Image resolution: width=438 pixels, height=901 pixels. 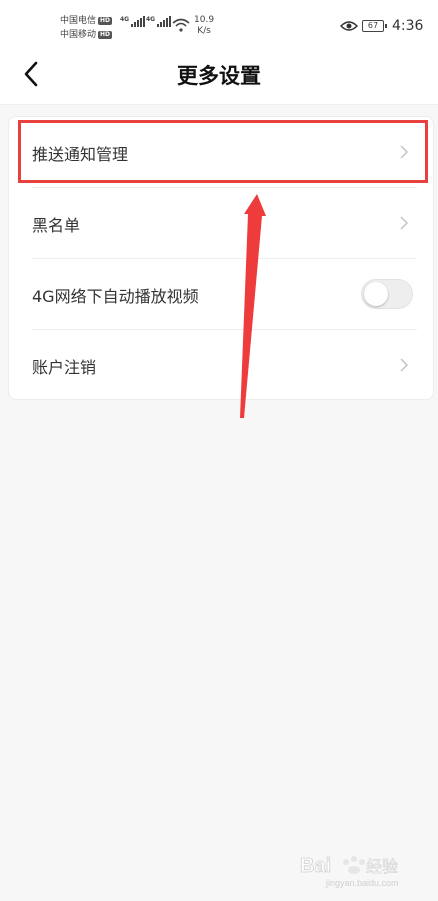 I want to click on baidu-jingyan-watermark: Bai 经验 jingyan.baidu.com, so click(x=349, y=871).